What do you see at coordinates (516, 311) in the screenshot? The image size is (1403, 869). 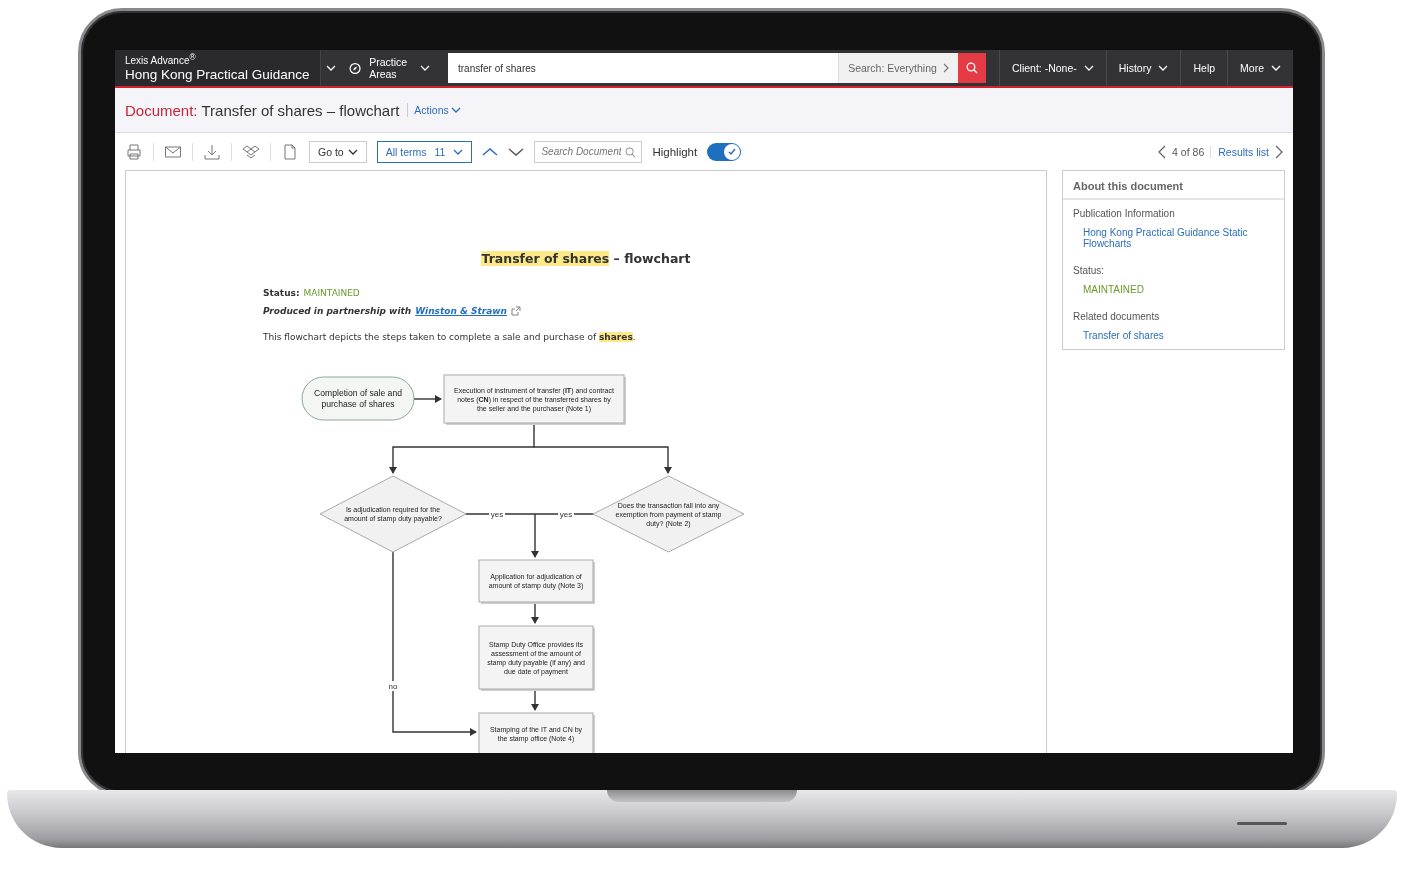 I see `external-link-icon` at bounding box center [516, 311].